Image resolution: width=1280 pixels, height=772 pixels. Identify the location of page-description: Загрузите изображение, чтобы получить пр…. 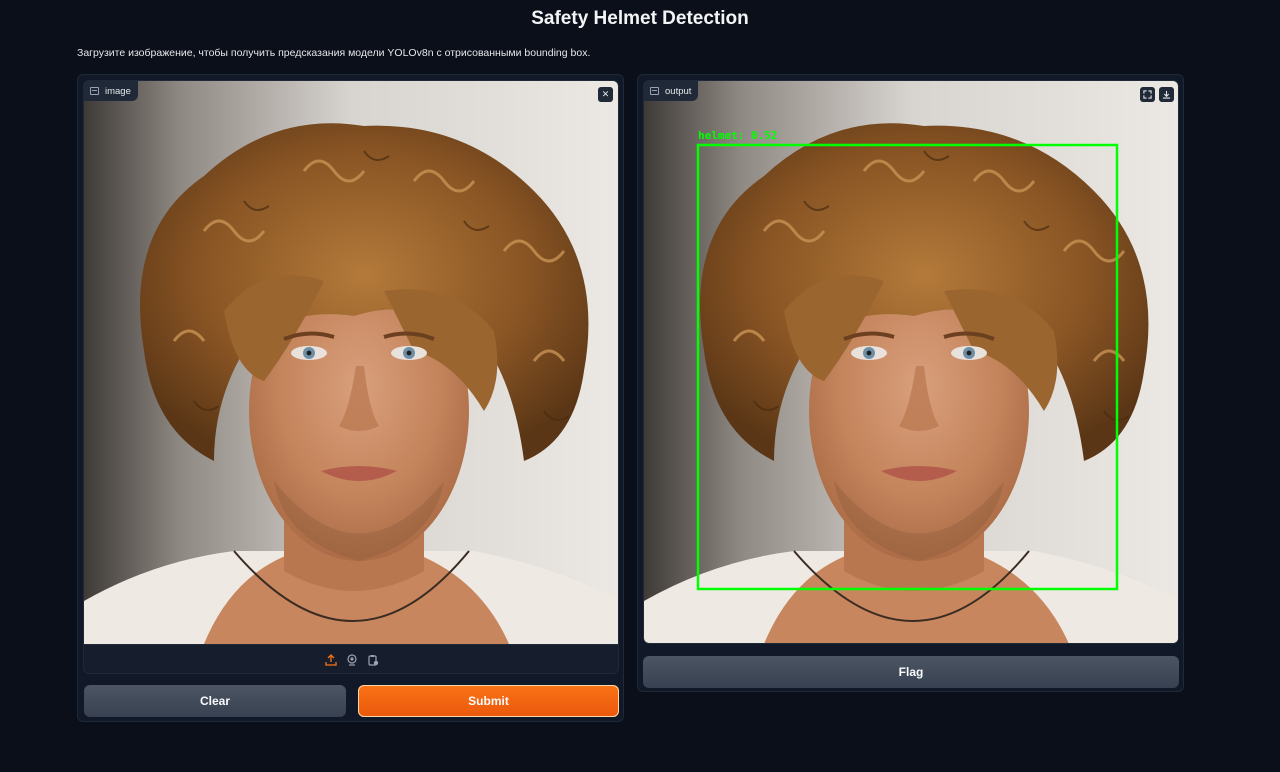
(334, 53).